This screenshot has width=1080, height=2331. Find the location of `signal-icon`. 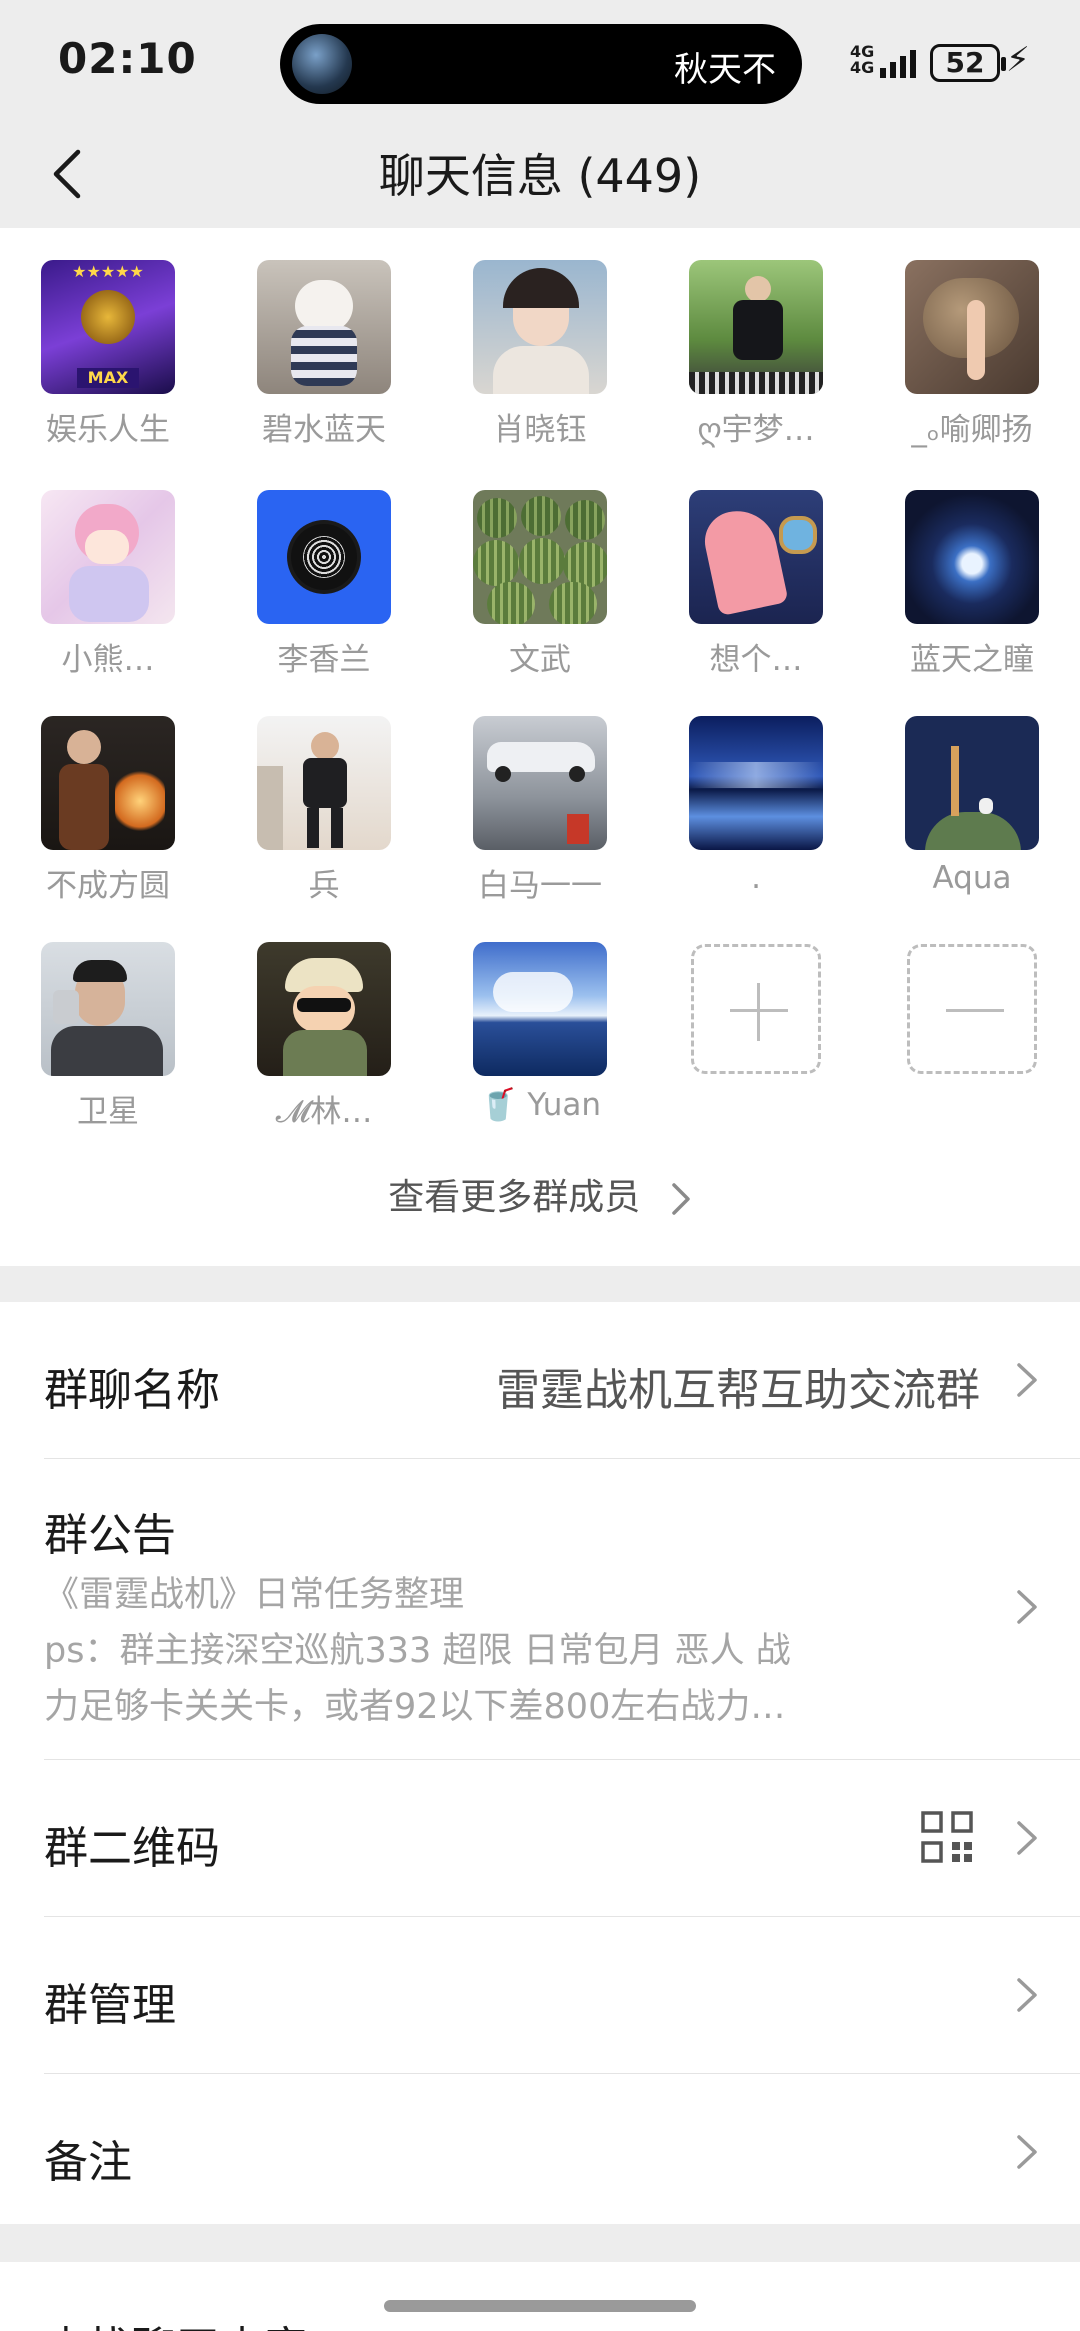

signal-icon is located at coordinates (898, 60).